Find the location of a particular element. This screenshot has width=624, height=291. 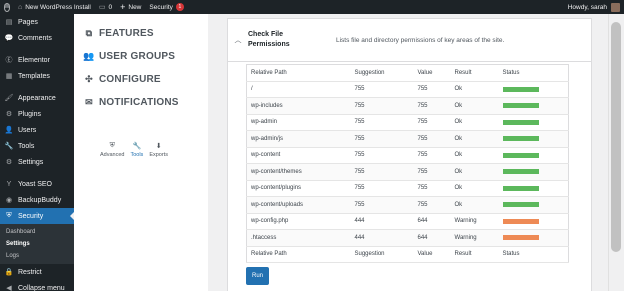

home-icon: ⌂ is located at coordinates (20, 7).